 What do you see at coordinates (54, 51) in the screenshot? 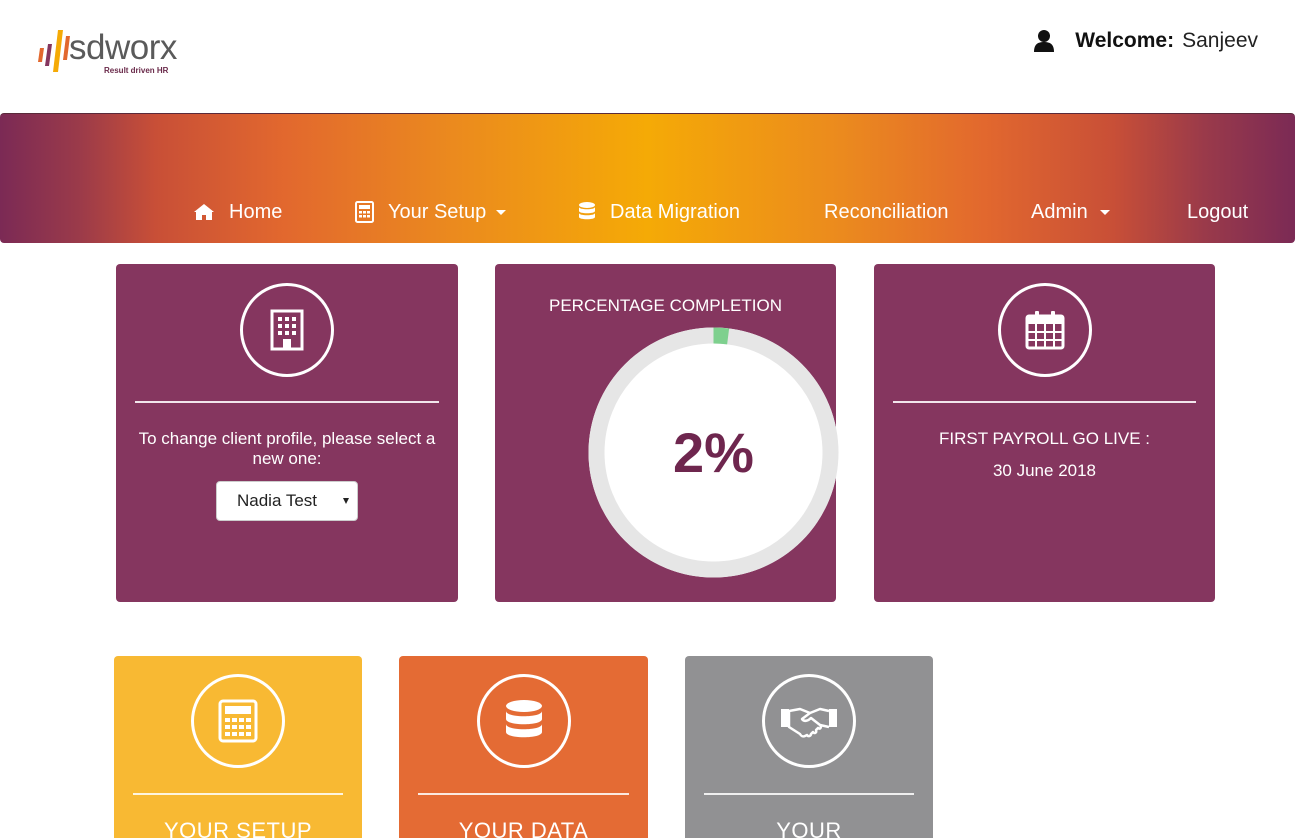
I see `logo-bars-icon` at bounding box center [54, 51].